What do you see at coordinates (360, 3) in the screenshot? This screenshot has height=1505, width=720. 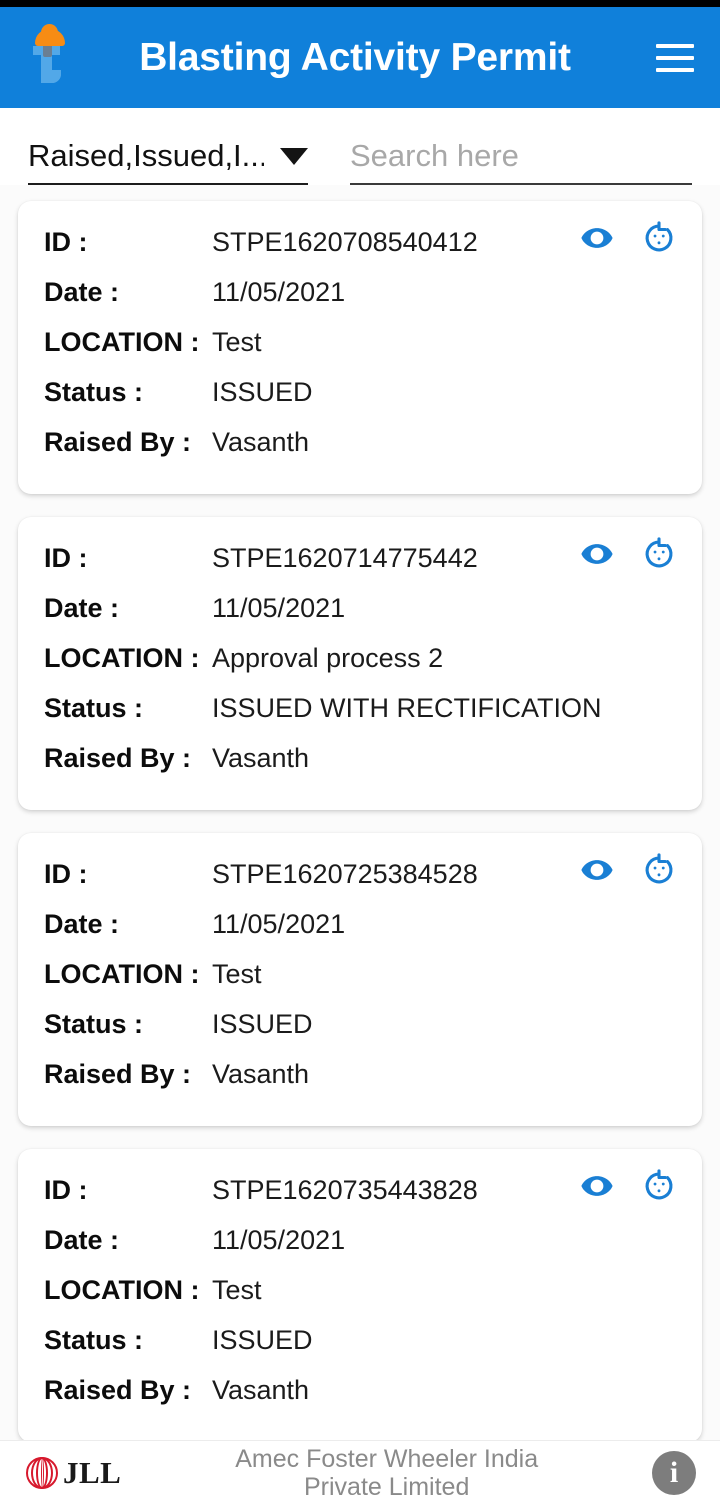 I see `status-bar` at bounding box center [360, 3].